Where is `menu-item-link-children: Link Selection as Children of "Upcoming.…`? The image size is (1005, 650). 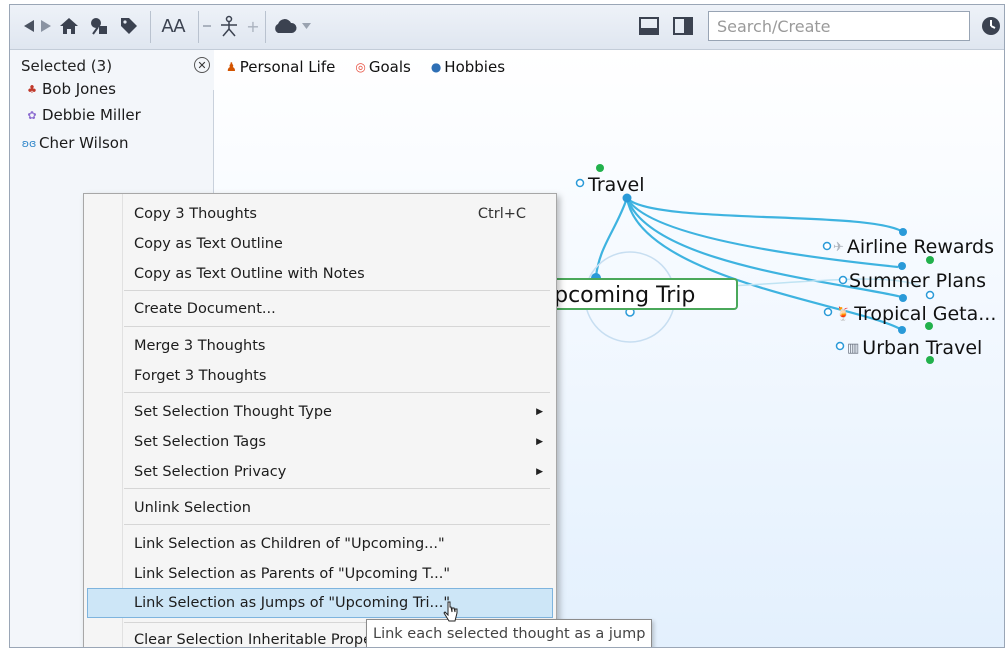 menu-item-link-children: Link Selection as Children of "Upcoming.… is located at coordinates (320, 544).